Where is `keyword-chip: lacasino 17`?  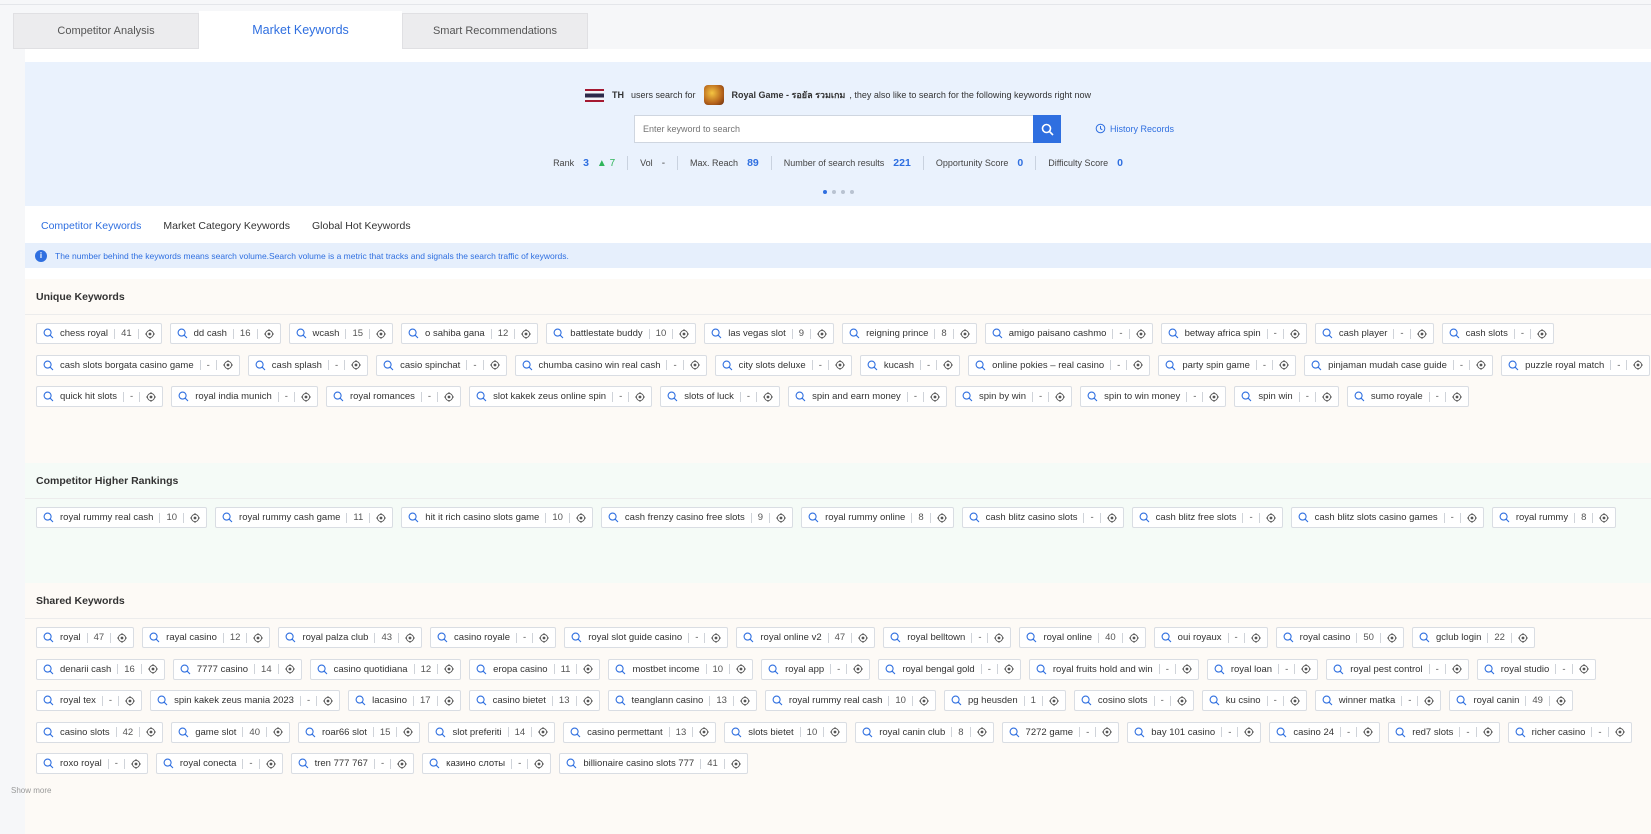 keyword-chip: lacasino 17 is located at coordinates (404, 700).